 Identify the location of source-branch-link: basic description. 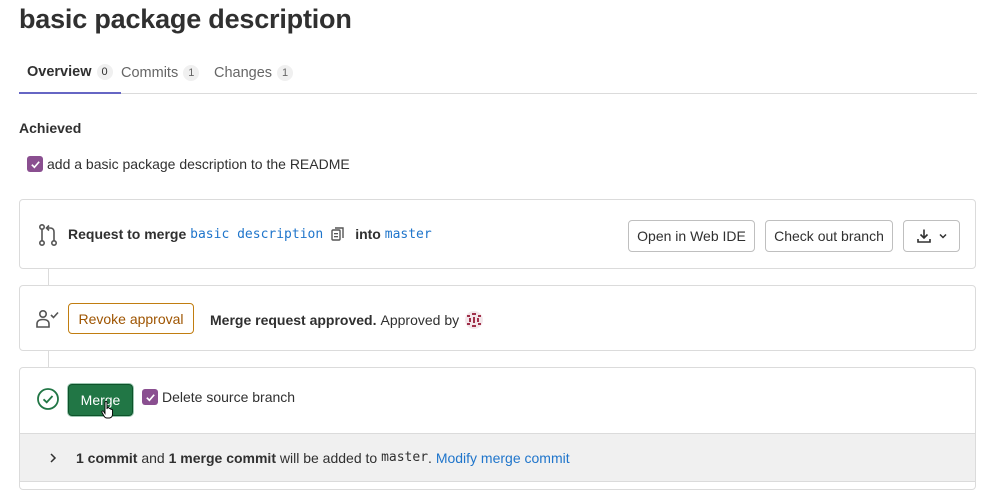
(256, 234).